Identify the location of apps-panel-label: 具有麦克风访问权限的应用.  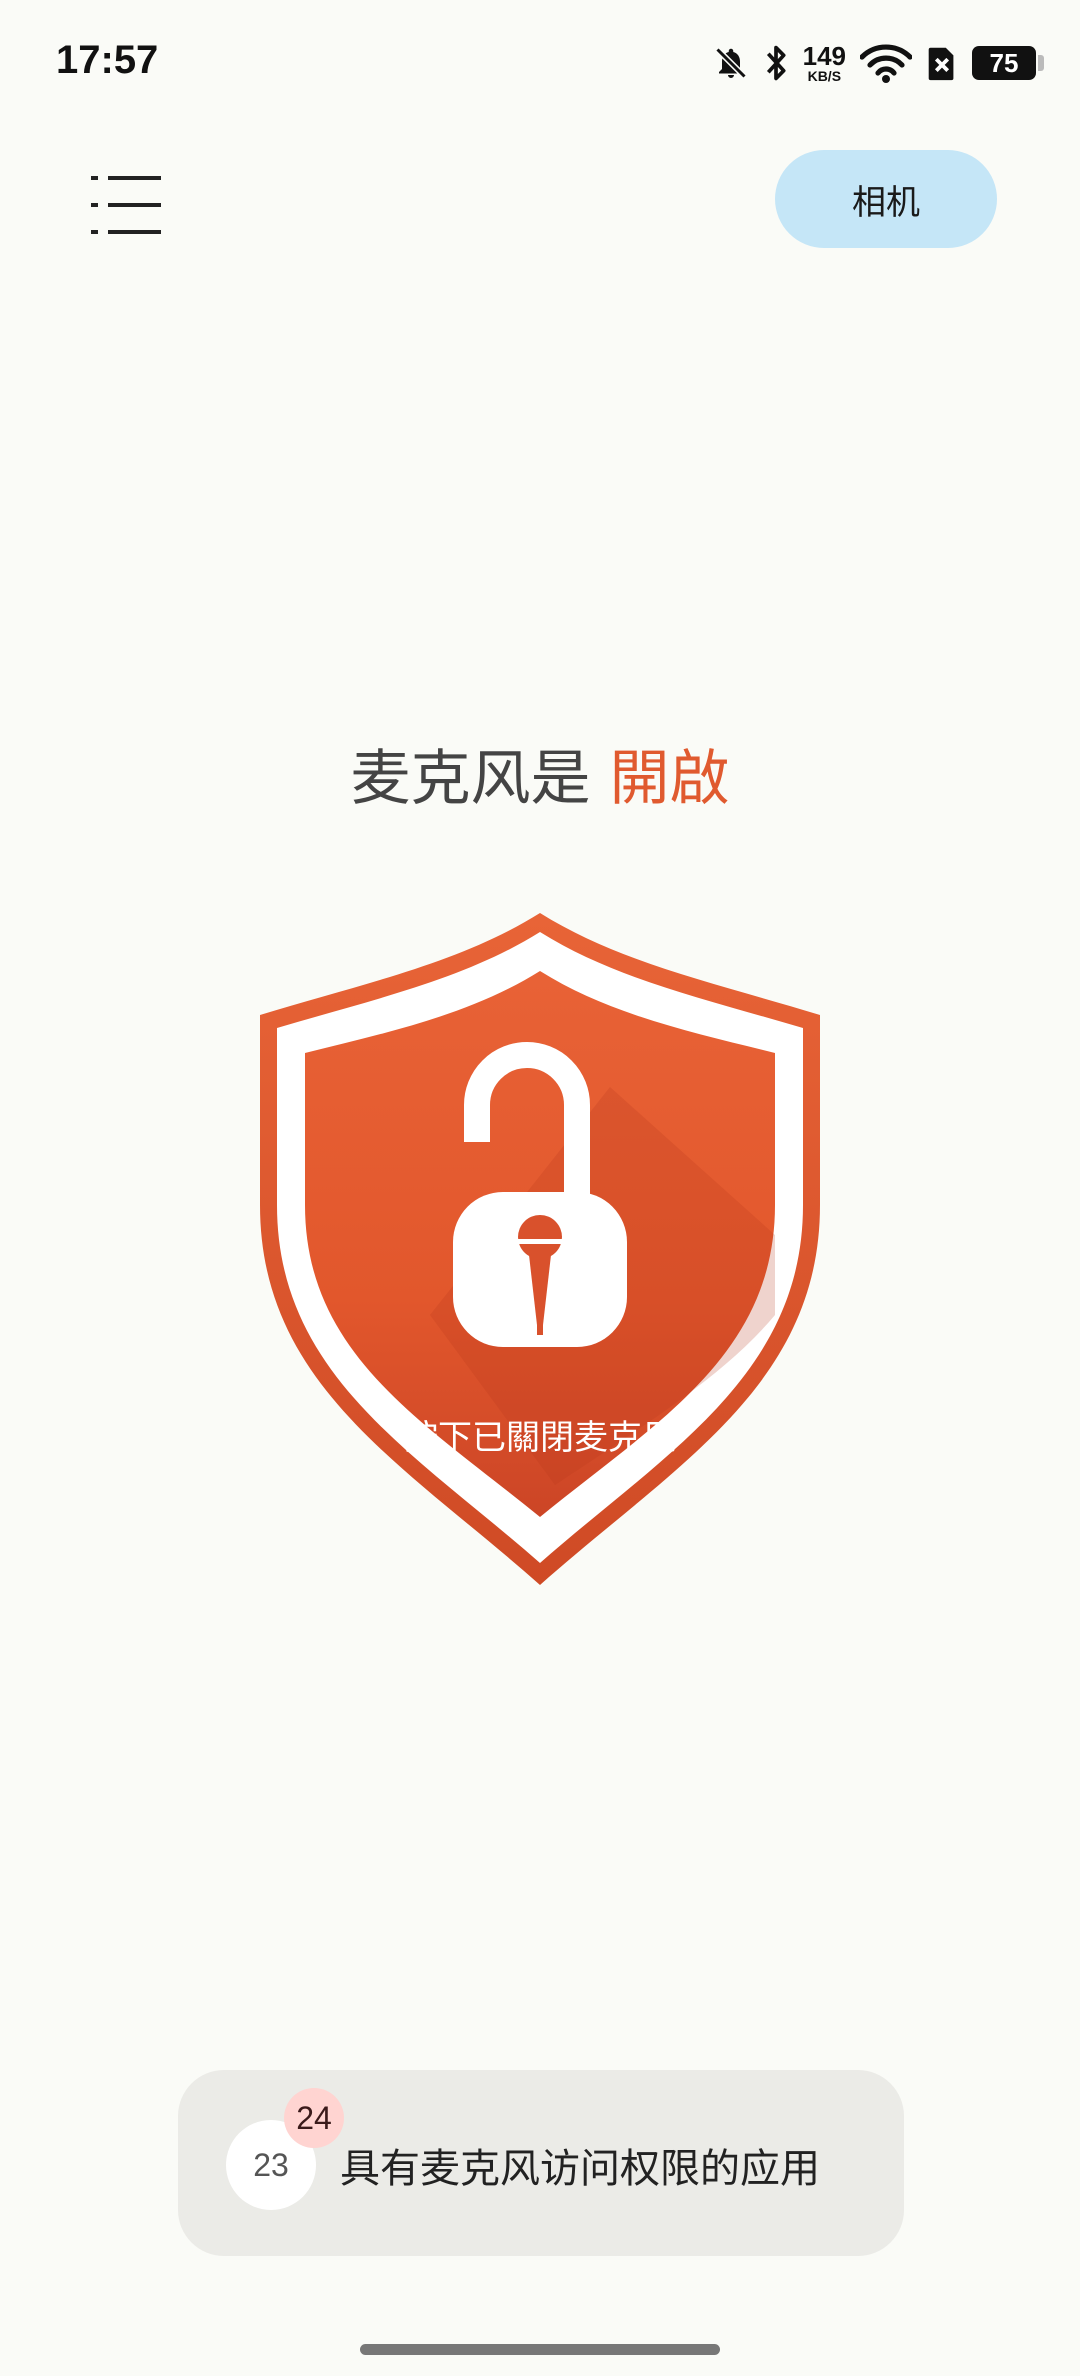
(580, 2169).